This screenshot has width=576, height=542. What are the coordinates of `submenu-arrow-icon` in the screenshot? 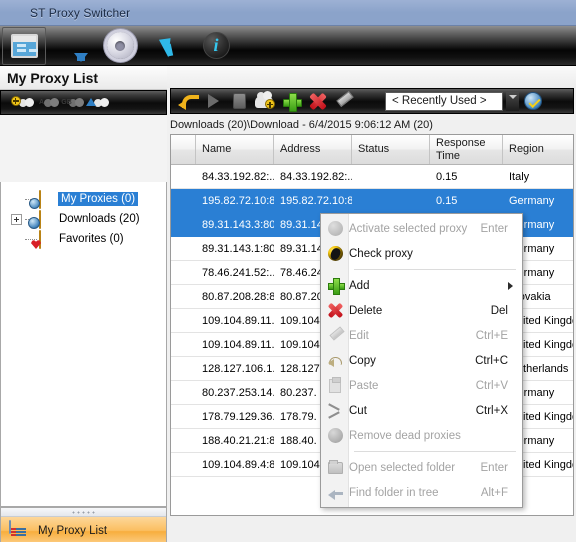 It's located at (510, 285).